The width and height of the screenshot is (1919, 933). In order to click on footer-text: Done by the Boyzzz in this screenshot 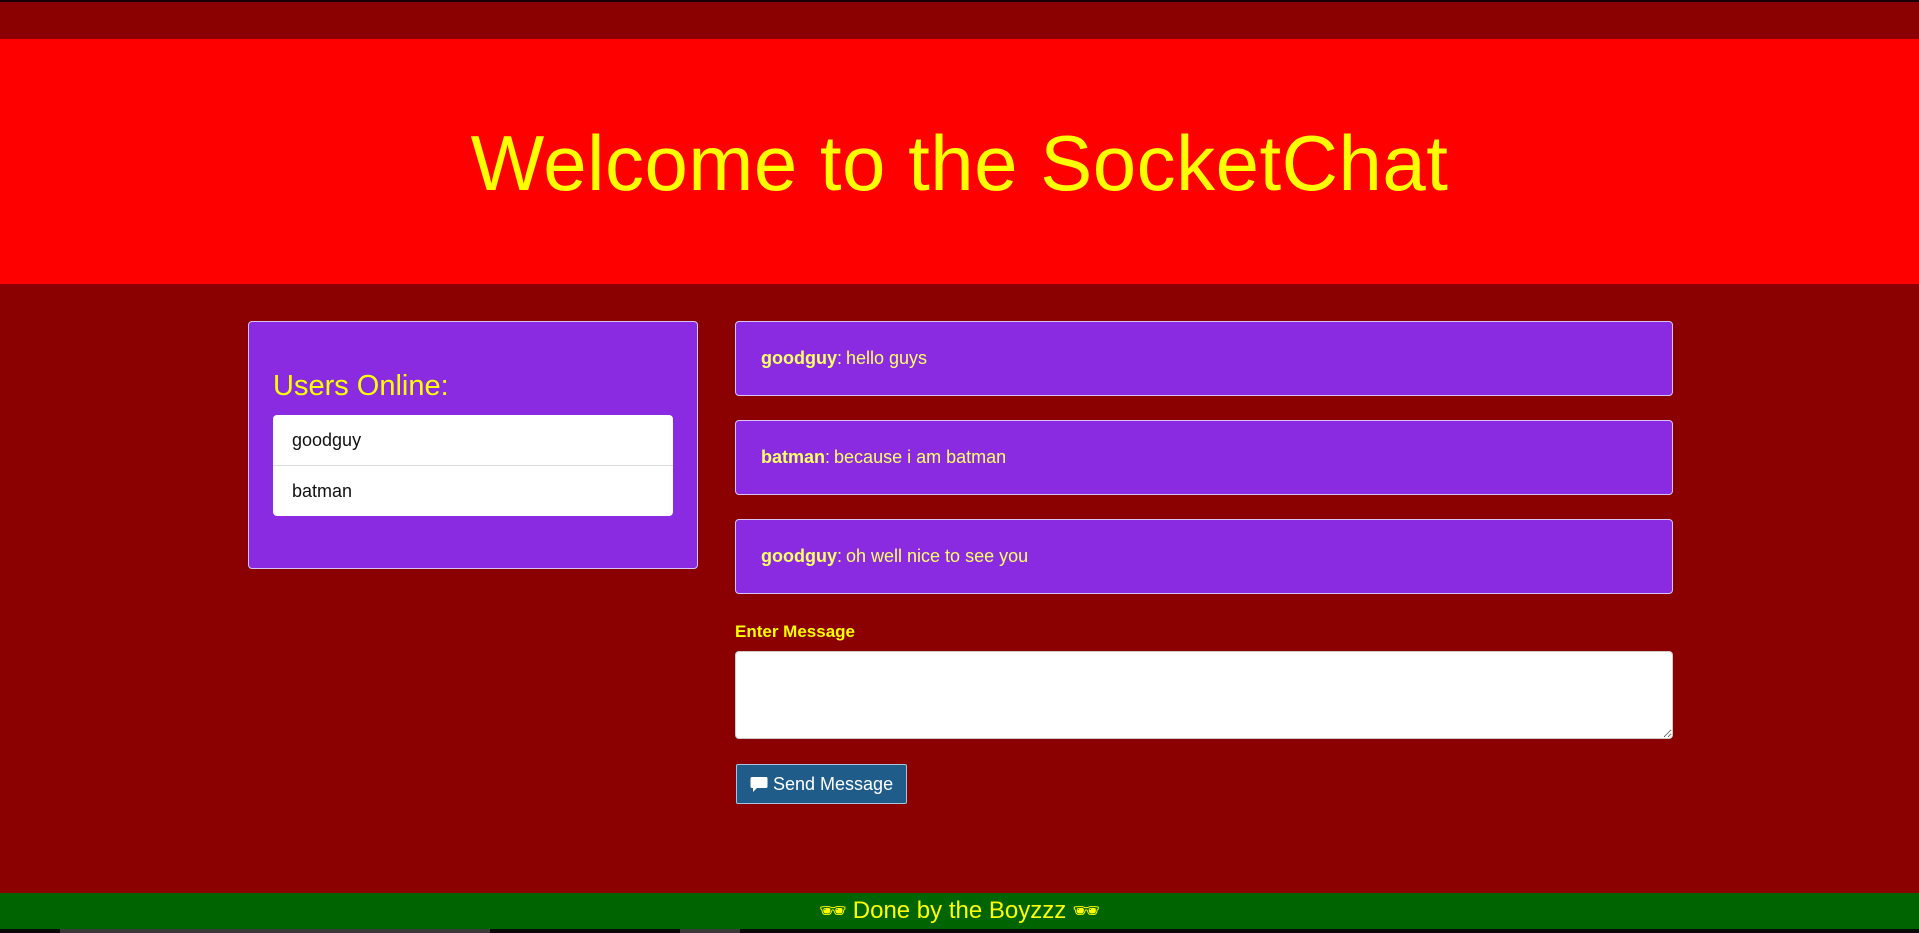, I will do `click(959, 910)`.